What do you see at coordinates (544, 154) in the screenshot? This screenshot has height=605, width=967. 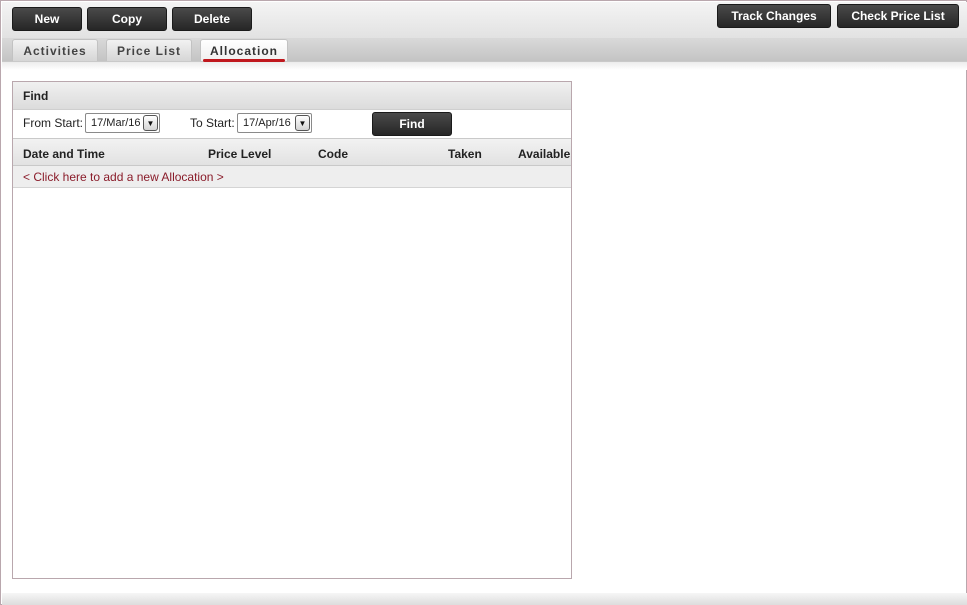 I see `column-available: Available` at bounding box center [544, 154].